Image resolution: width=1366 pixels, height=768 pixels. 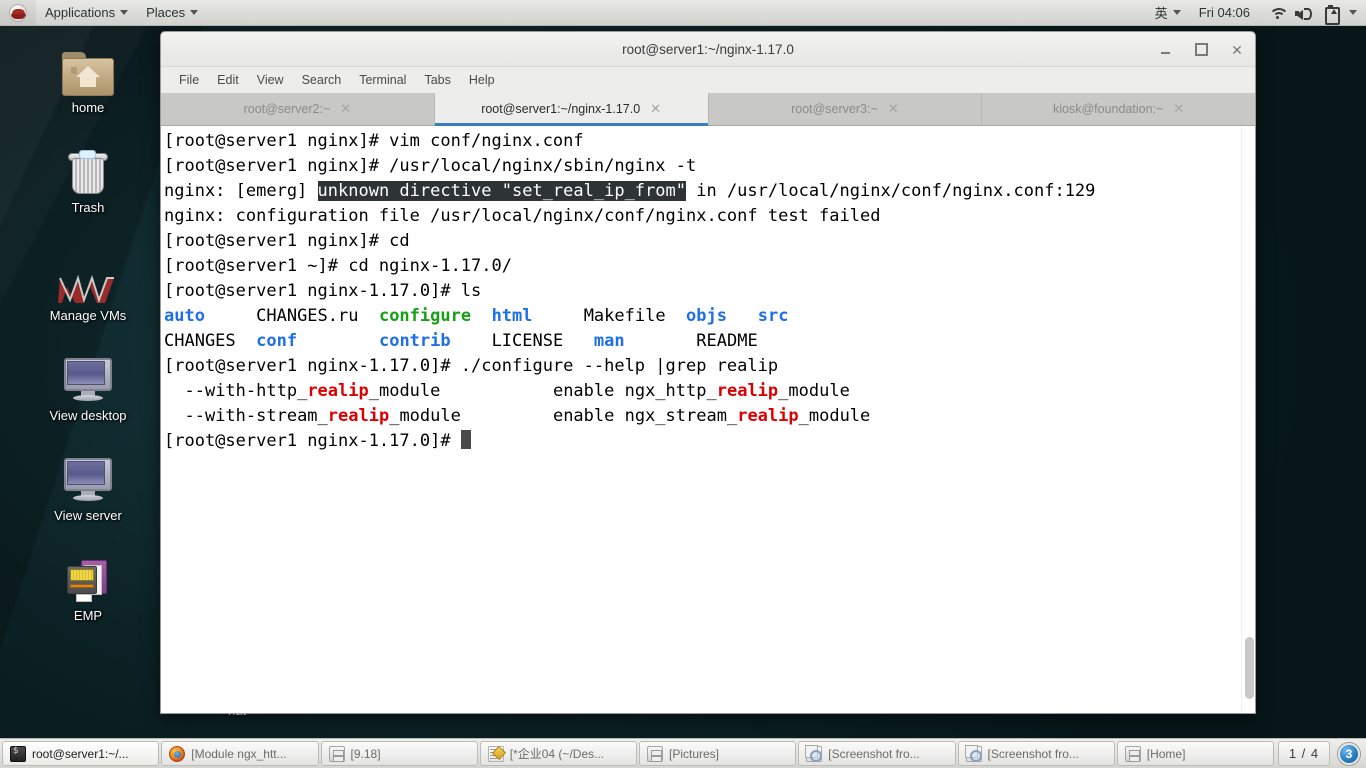 I want to click on tab-server1-nginx: root@server1:~/nginx-1.17.0 ✕, so click(x=571, y=109).